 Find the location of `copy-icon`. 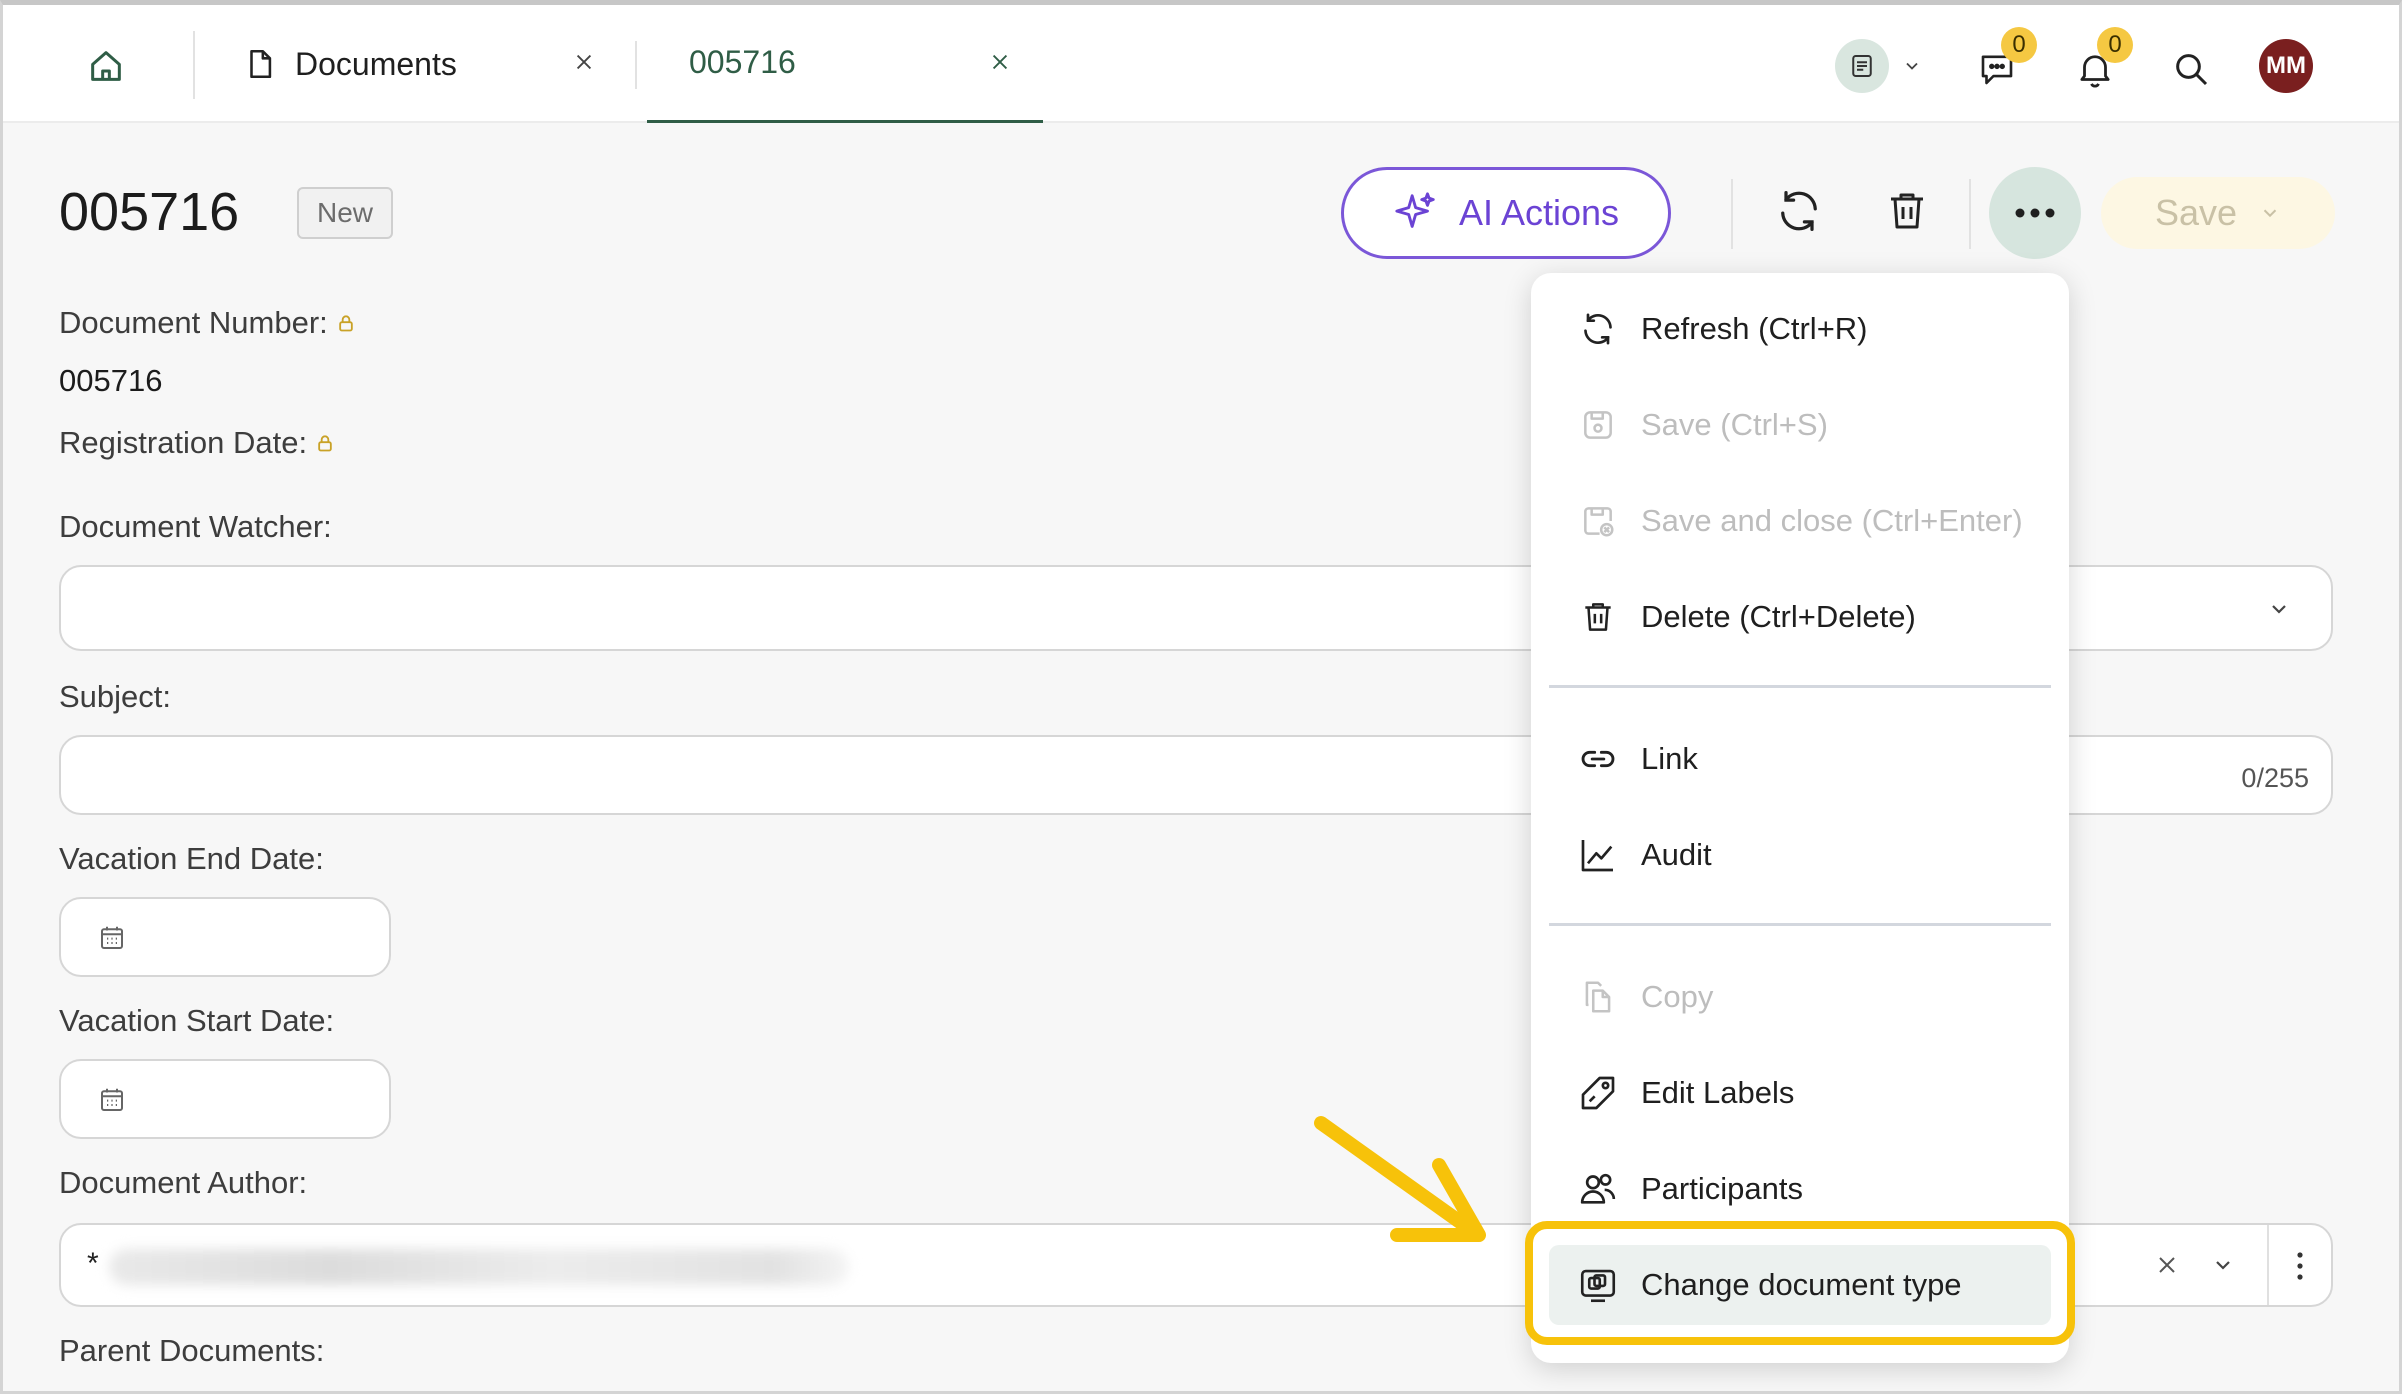

copy-icon is located at coordinates (1598, 997).